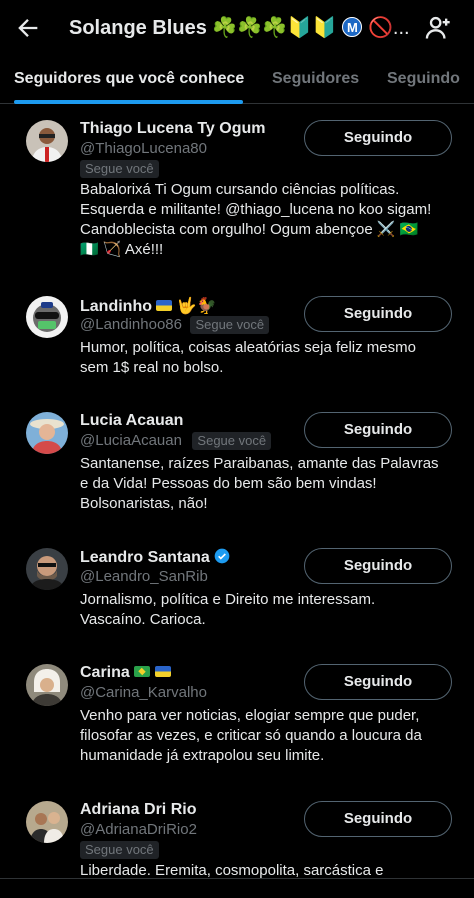  What do you see at coordinates (128, 102) in the screenshot?
I see `active-tab-indicator` at bounding box center [128, 102].